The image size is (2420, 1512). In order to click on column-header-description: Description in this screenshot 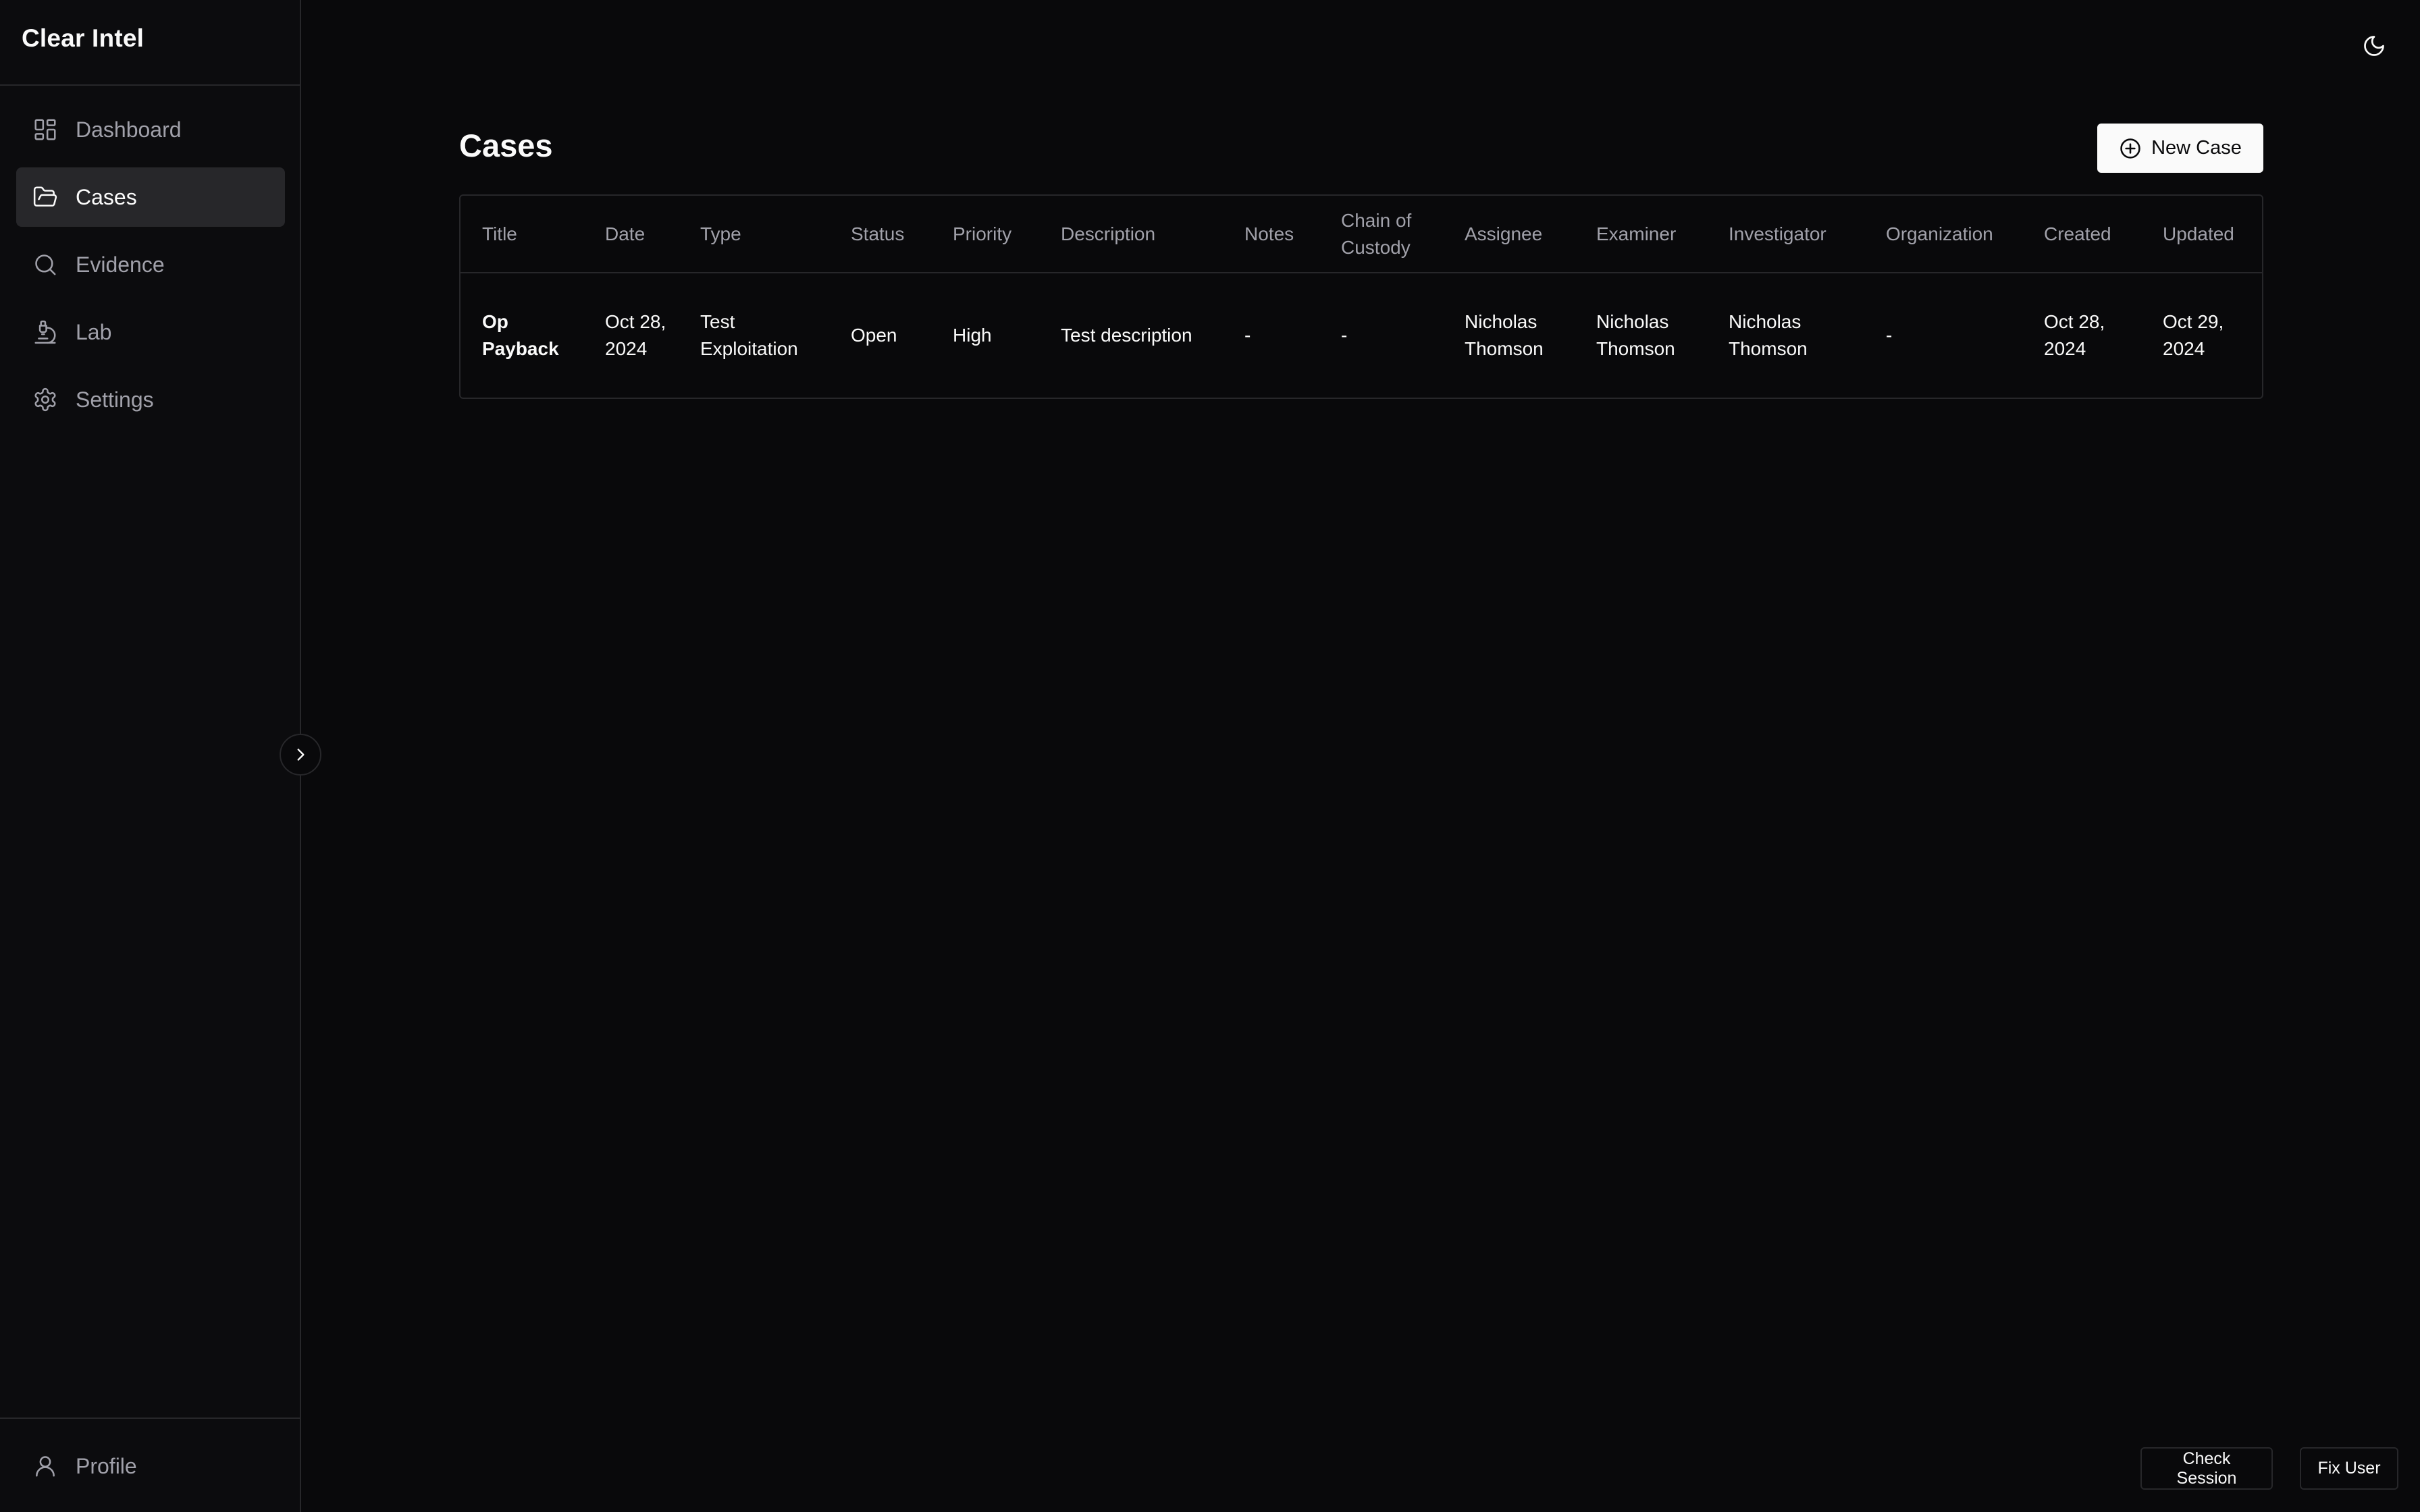, I will do `click(1131, 234)`.